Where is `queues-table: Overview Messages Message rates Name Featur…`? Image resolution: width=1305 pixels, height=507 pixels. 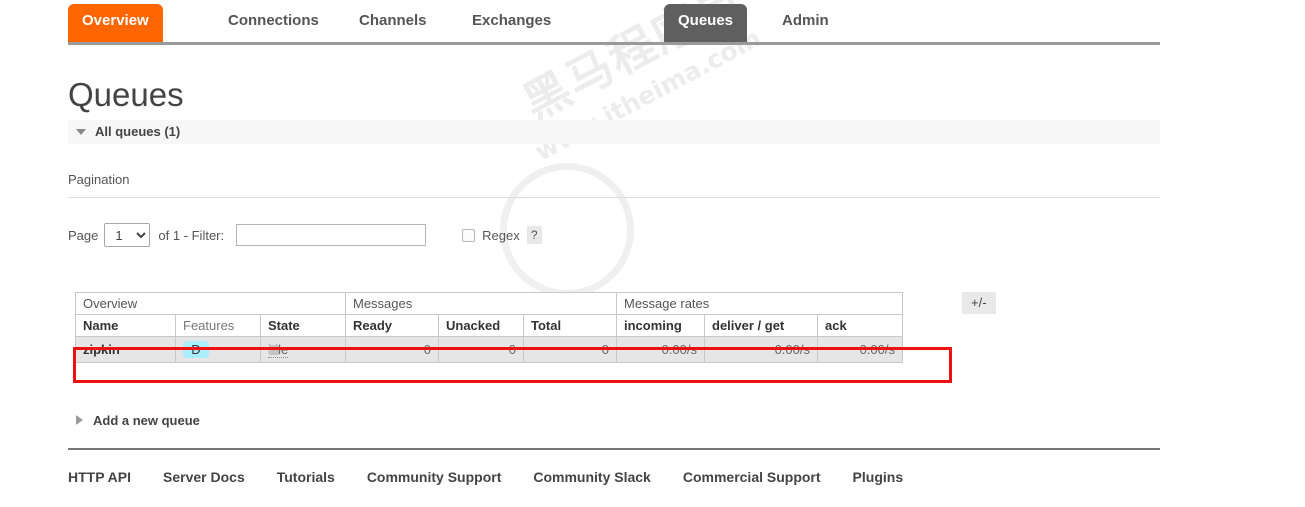 queues-table: Overview Messages Message rates Name Featur… is located at coordinates (489, 327).